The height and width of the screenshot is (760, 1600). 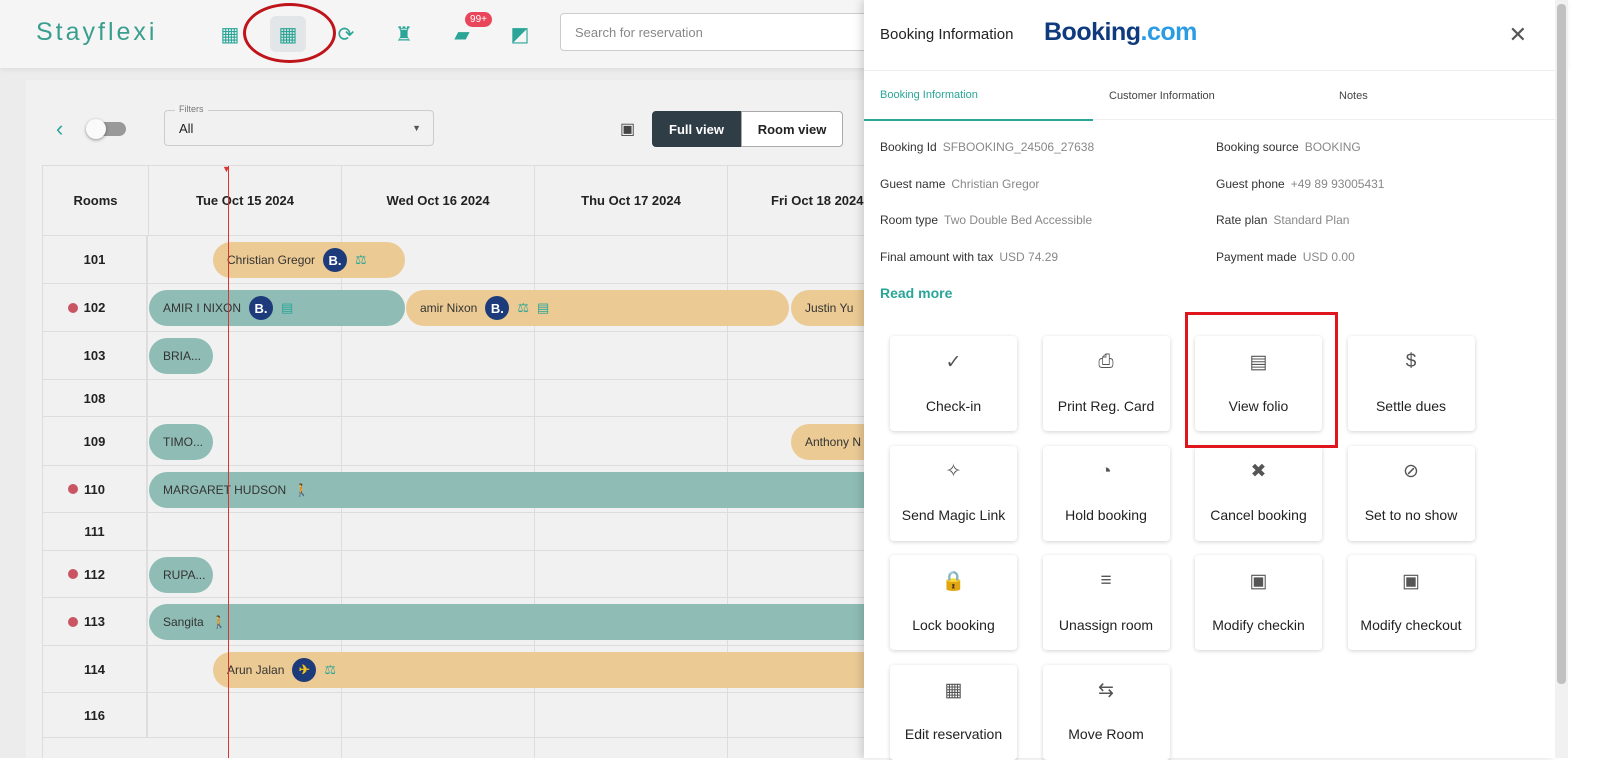 I want to click on info-field: Booking Id SFBOOKING_24506_27638, so click(x=987, y=147).